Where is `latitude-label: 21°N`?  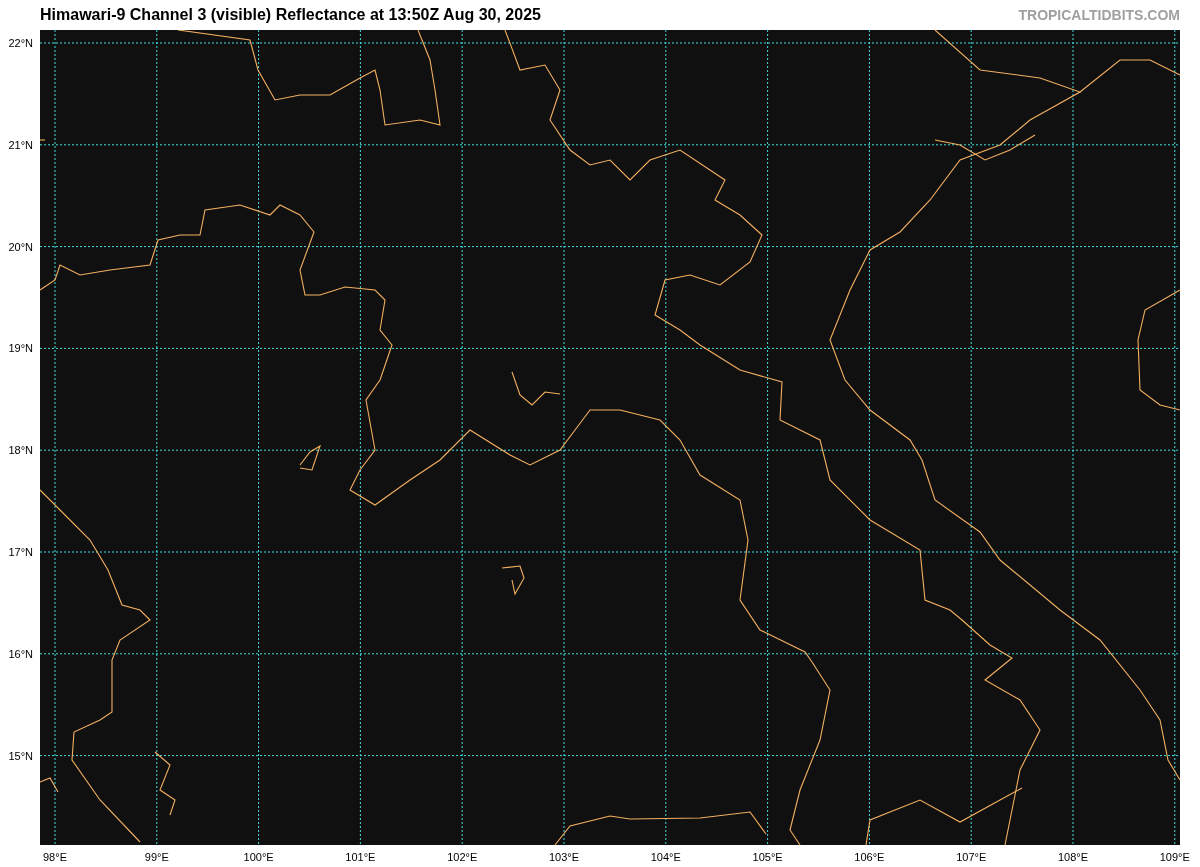
latitude-label: 21°N is located at coordinates (20, 144).